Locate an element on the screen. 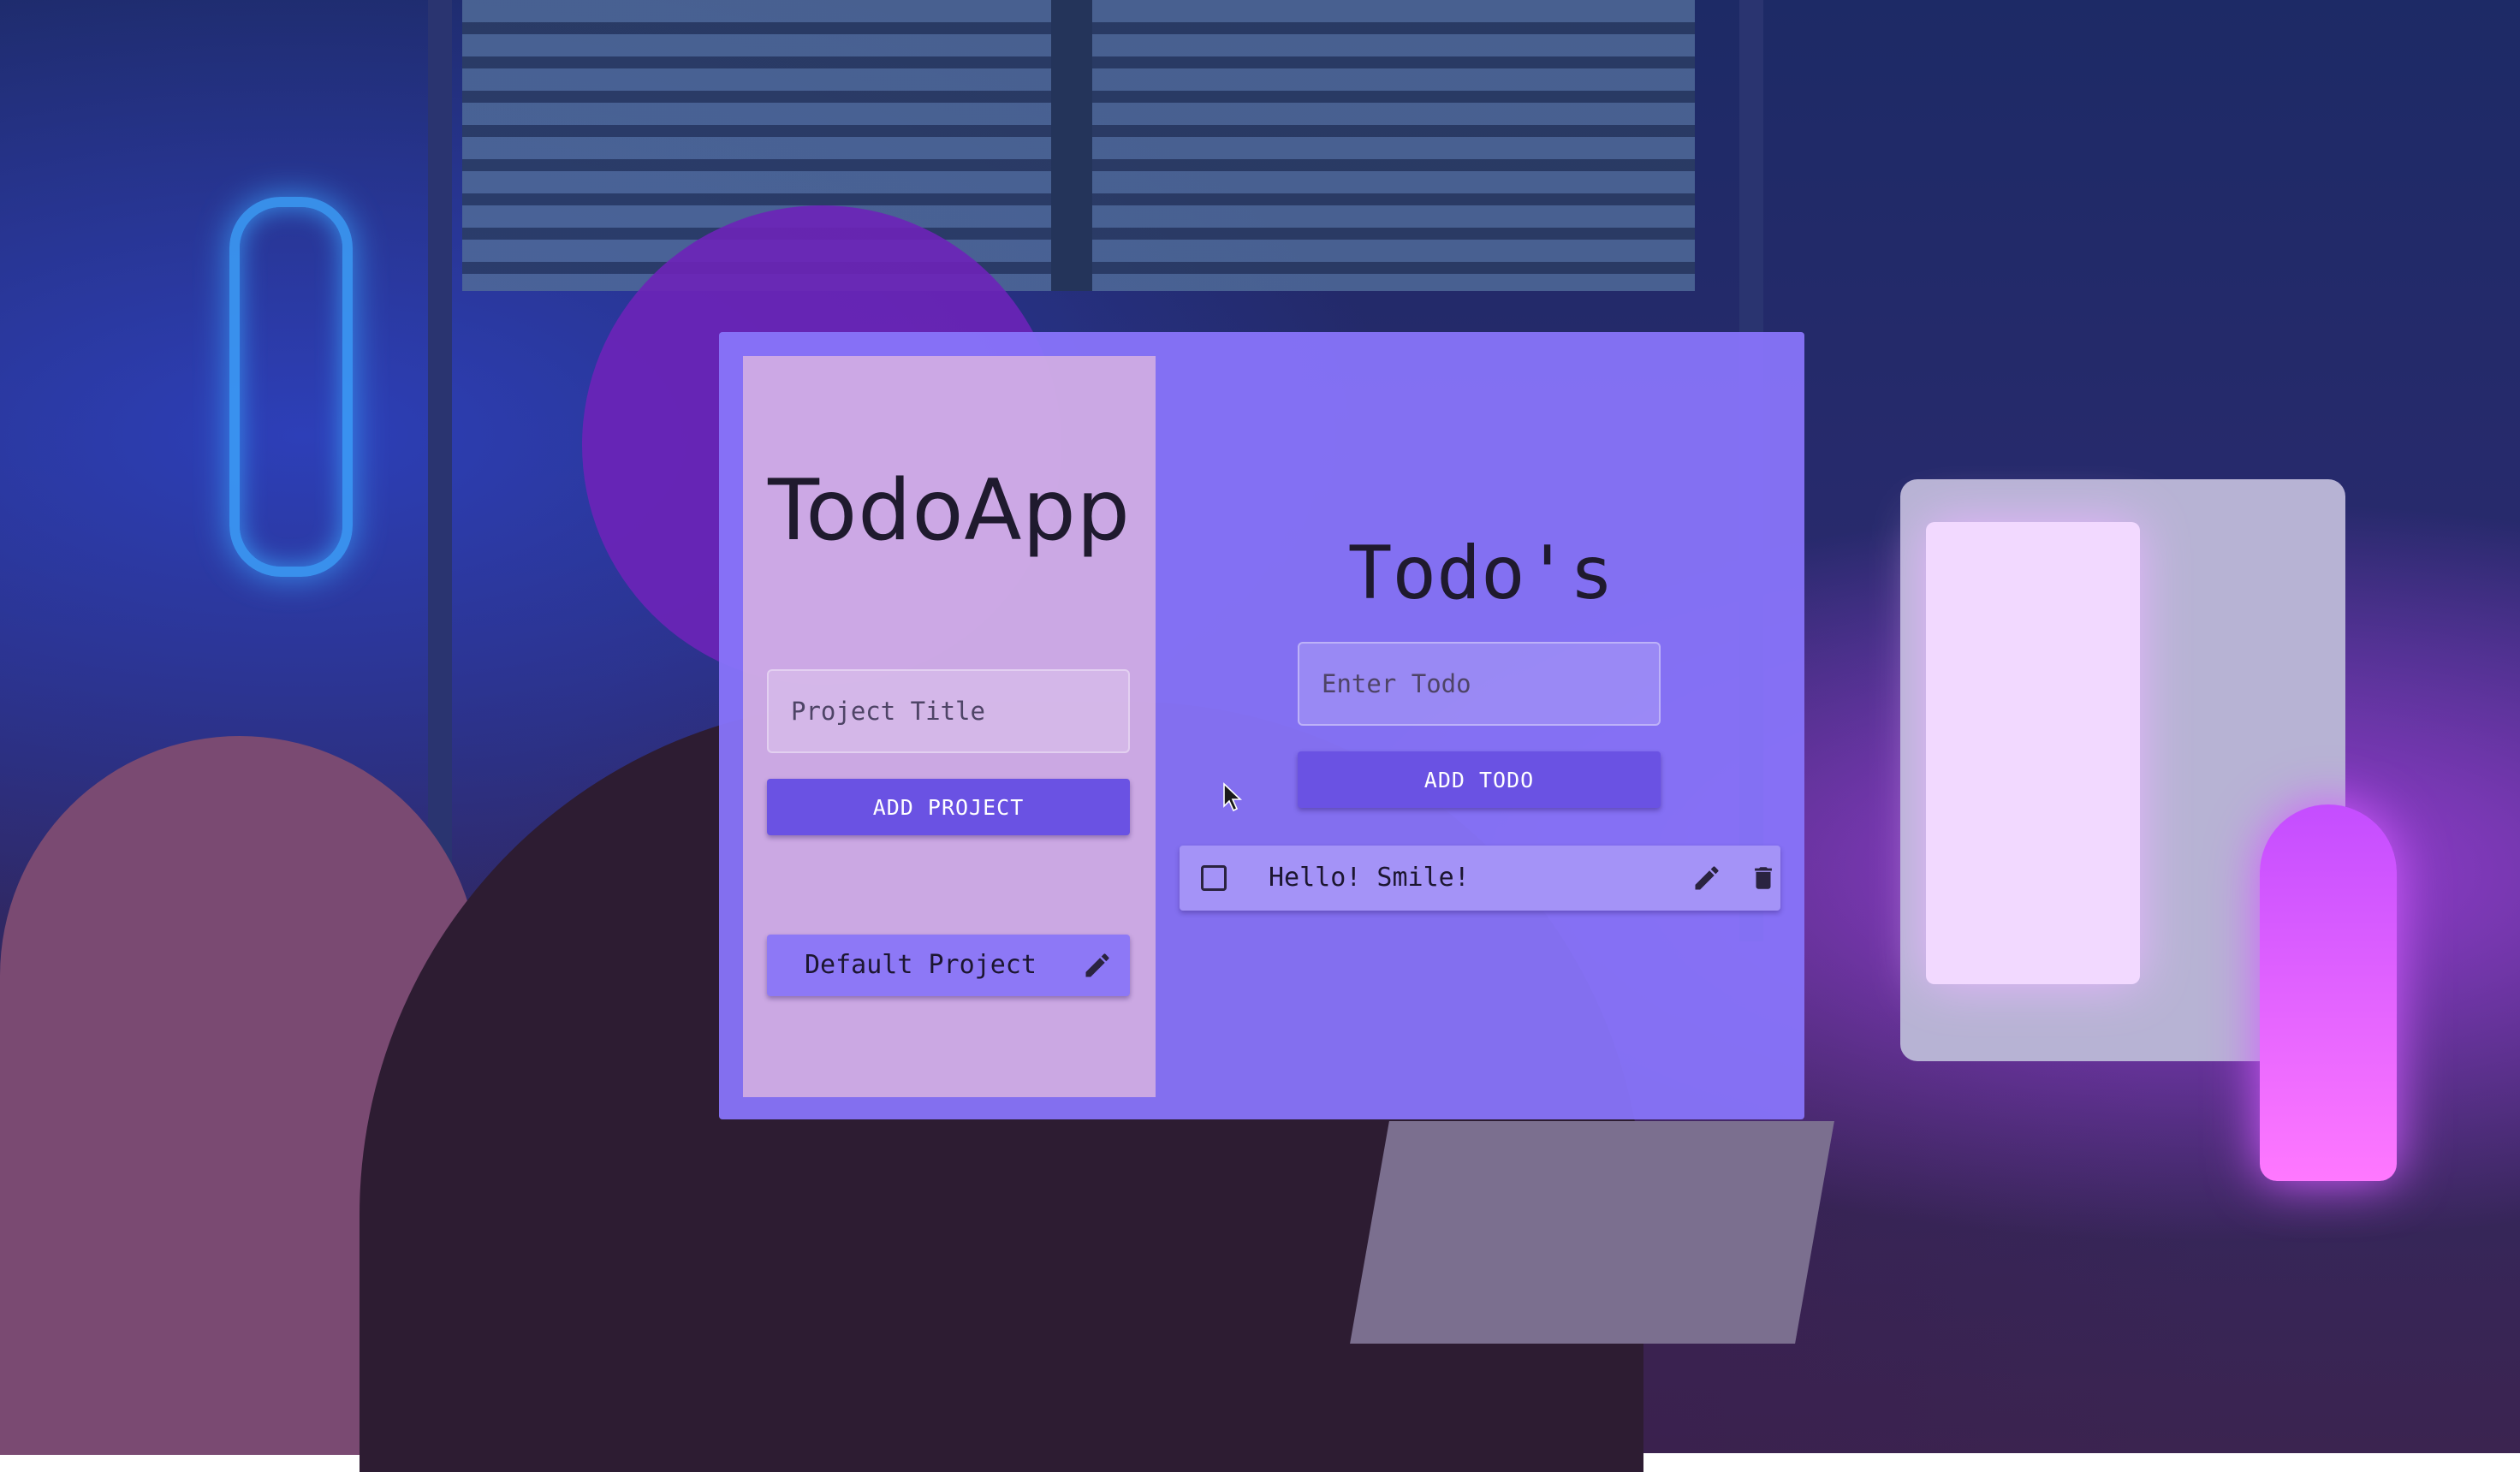 This screenshot has width=2520, height=1472. monitor-screen is located at coordinates (2033, 753).